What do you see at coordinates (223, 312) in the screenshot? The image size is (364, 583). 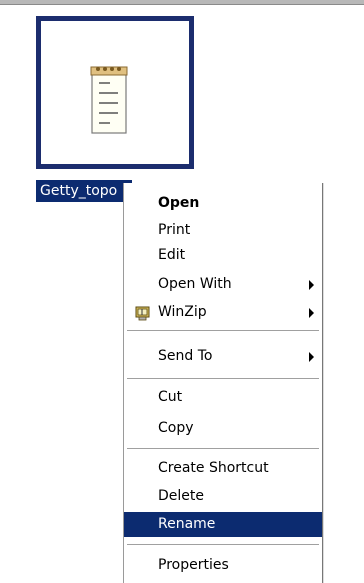 I see `menu-item-winzip: WinZip` at bounding box center [223, 312].